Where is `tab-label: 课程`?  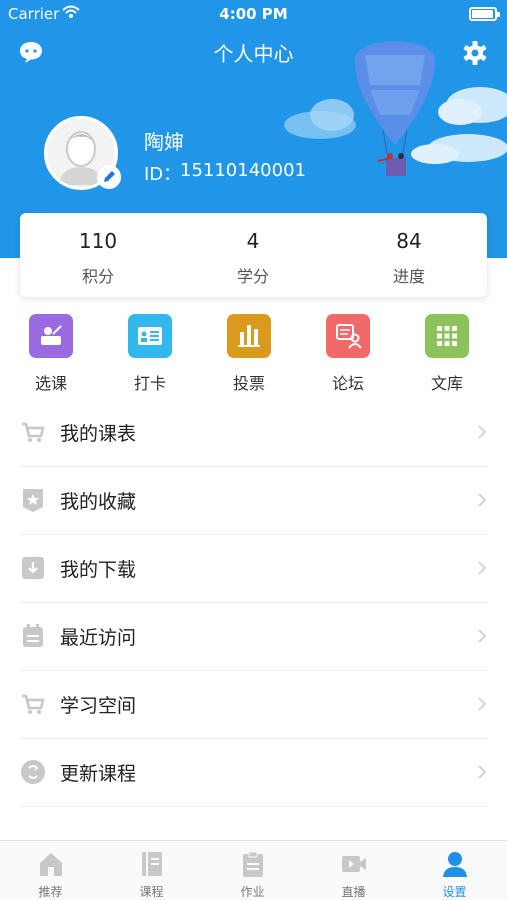 tab-label: 课程 is located at coordinates (151, 892).